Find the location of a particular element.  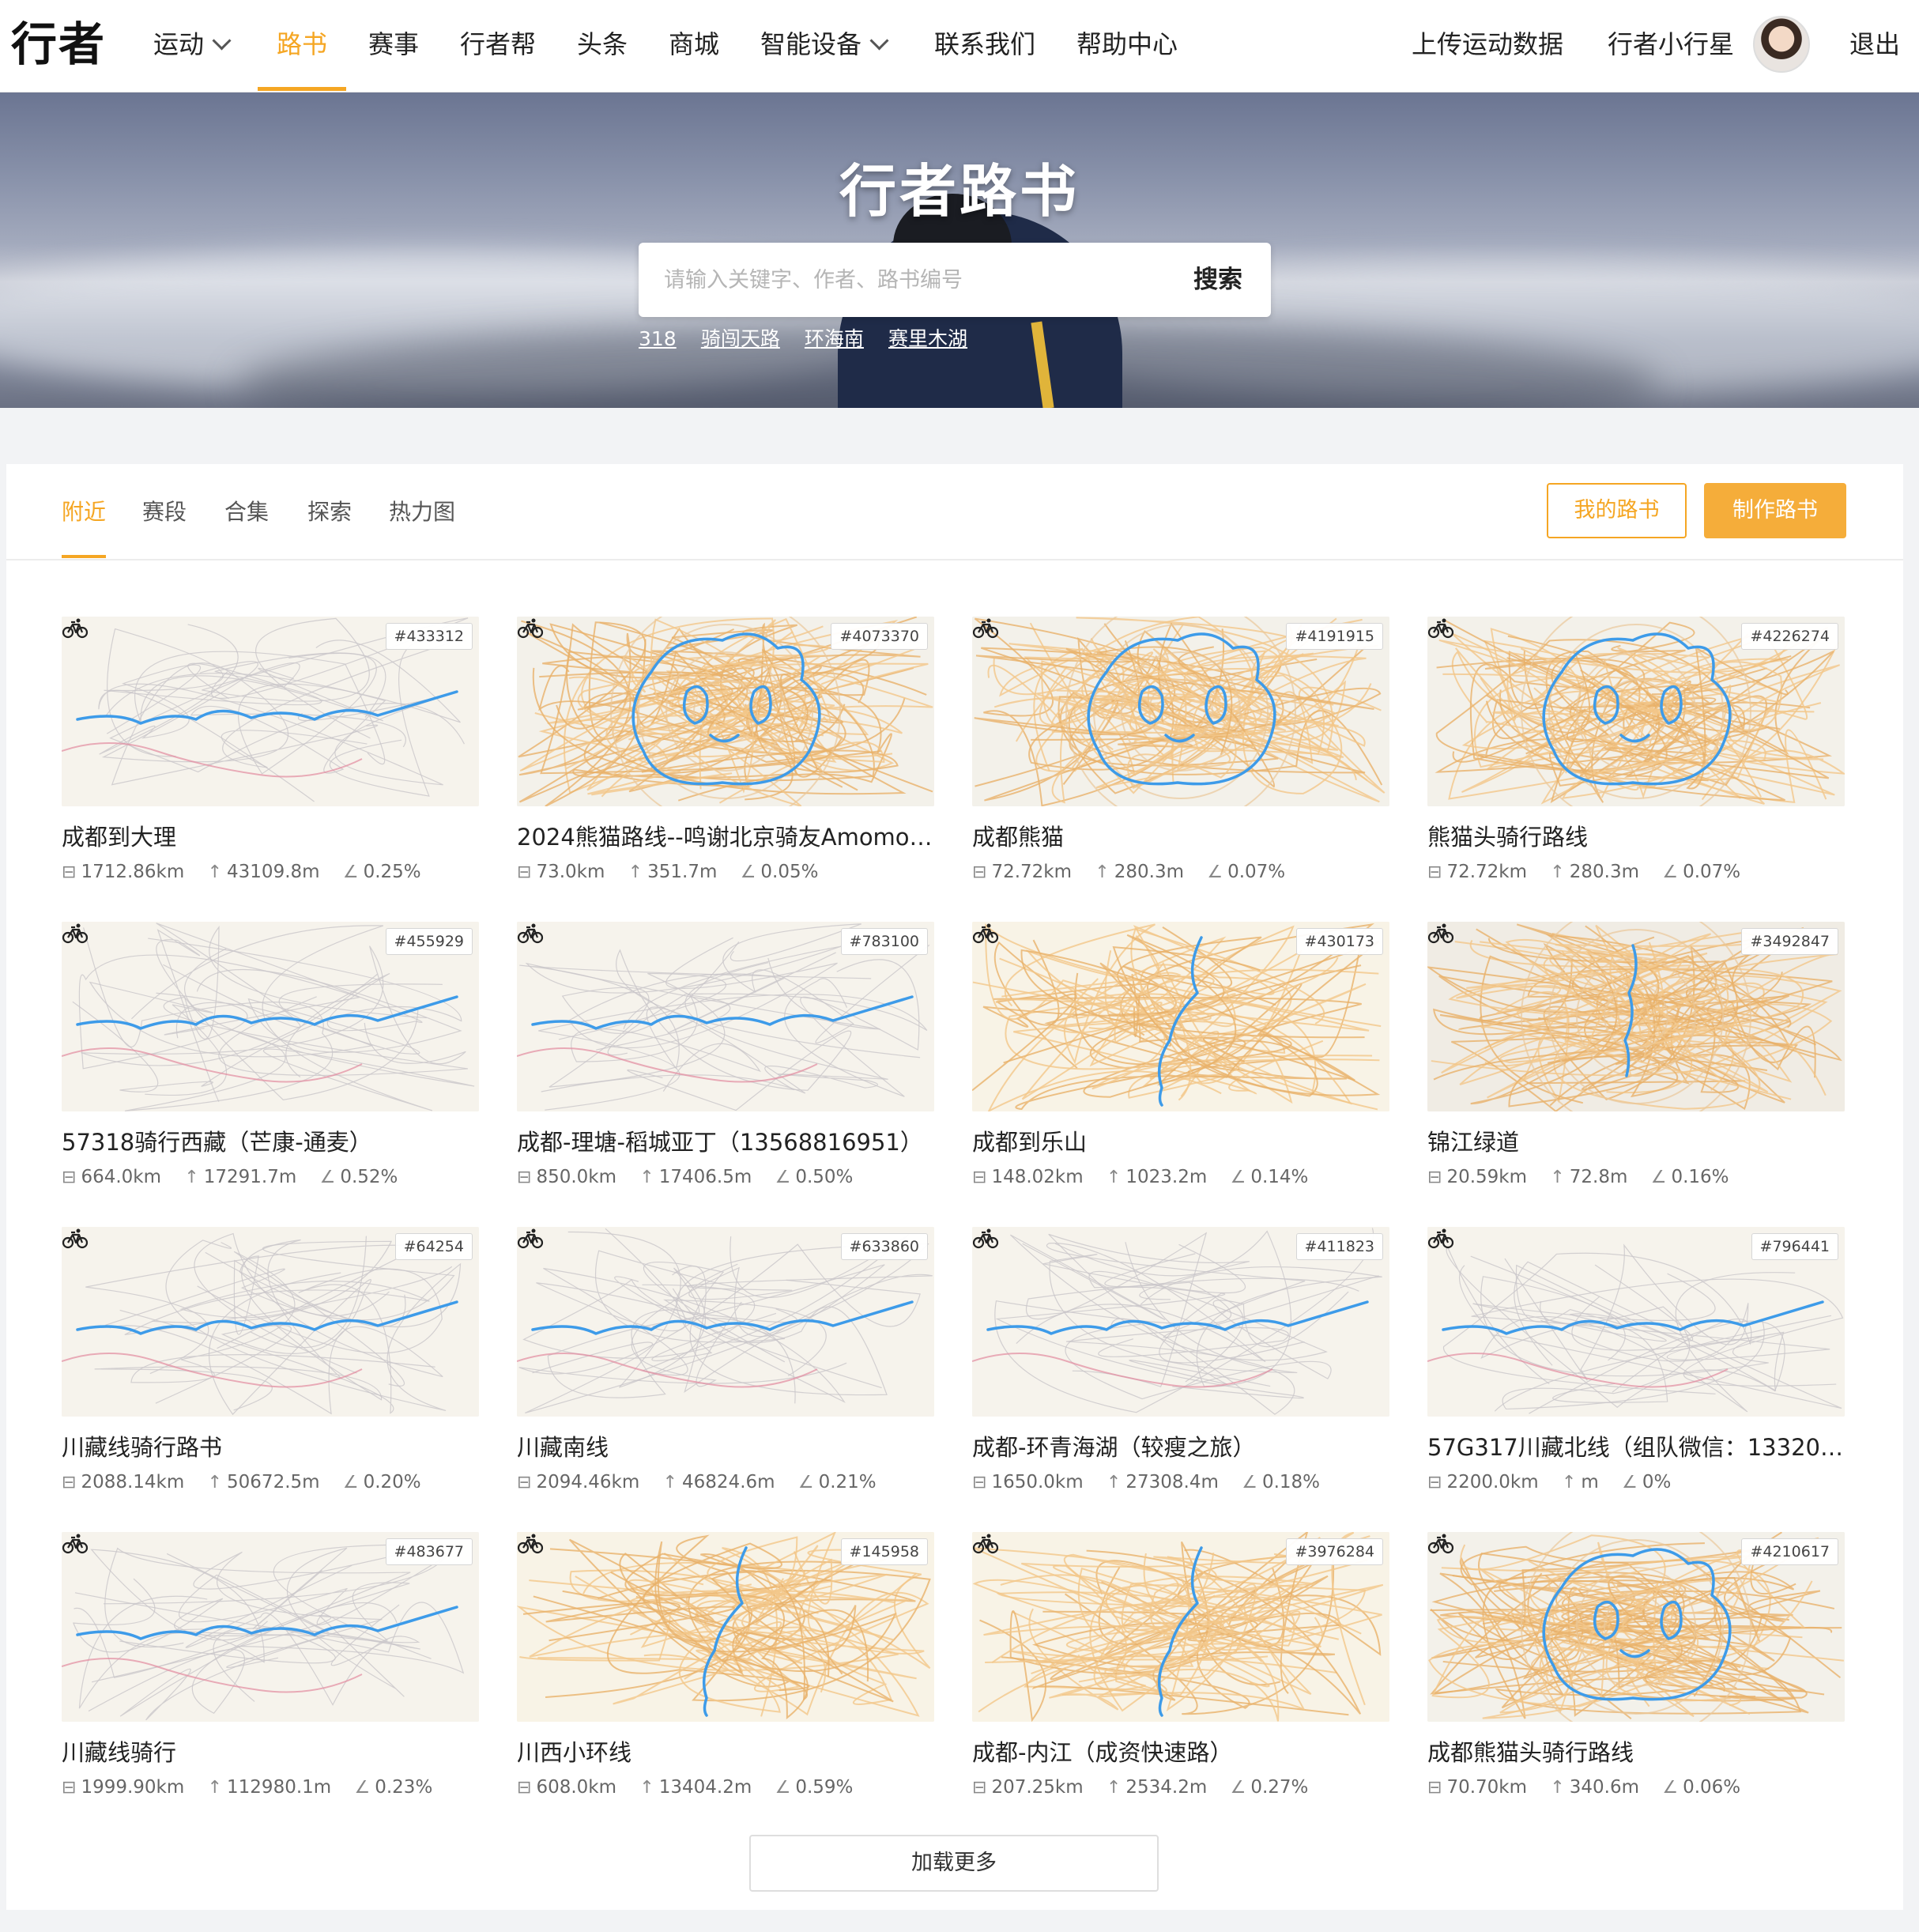

grade-value: 0.25% is located at coordinates (392, 872).